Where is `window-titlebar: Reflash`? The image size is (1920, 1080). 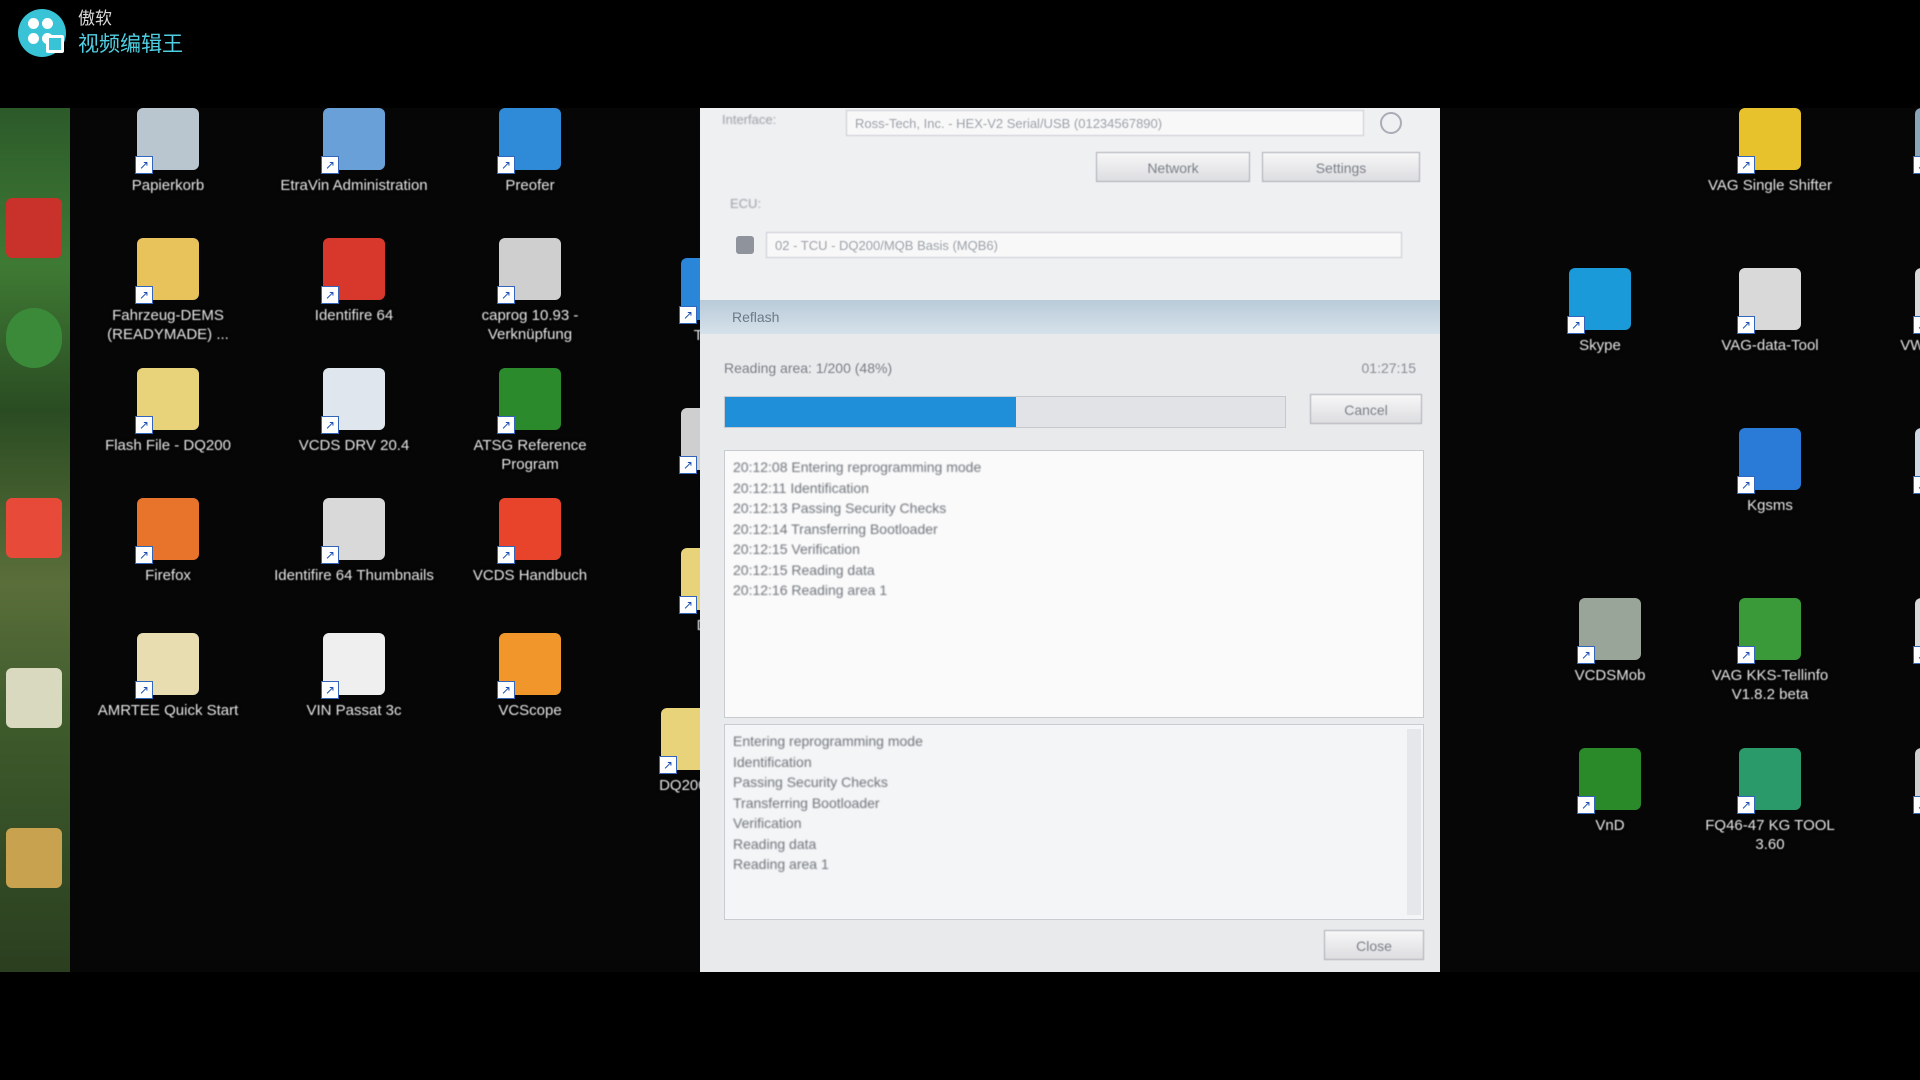
window-titlebar: Reflash is located at coordinates (1070, 317).